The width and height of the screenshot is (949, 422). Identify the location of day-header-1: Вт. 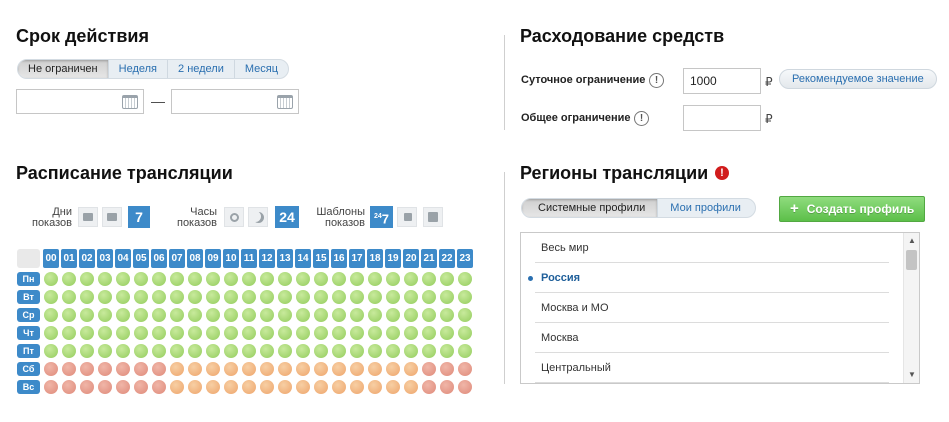
(28, 297).